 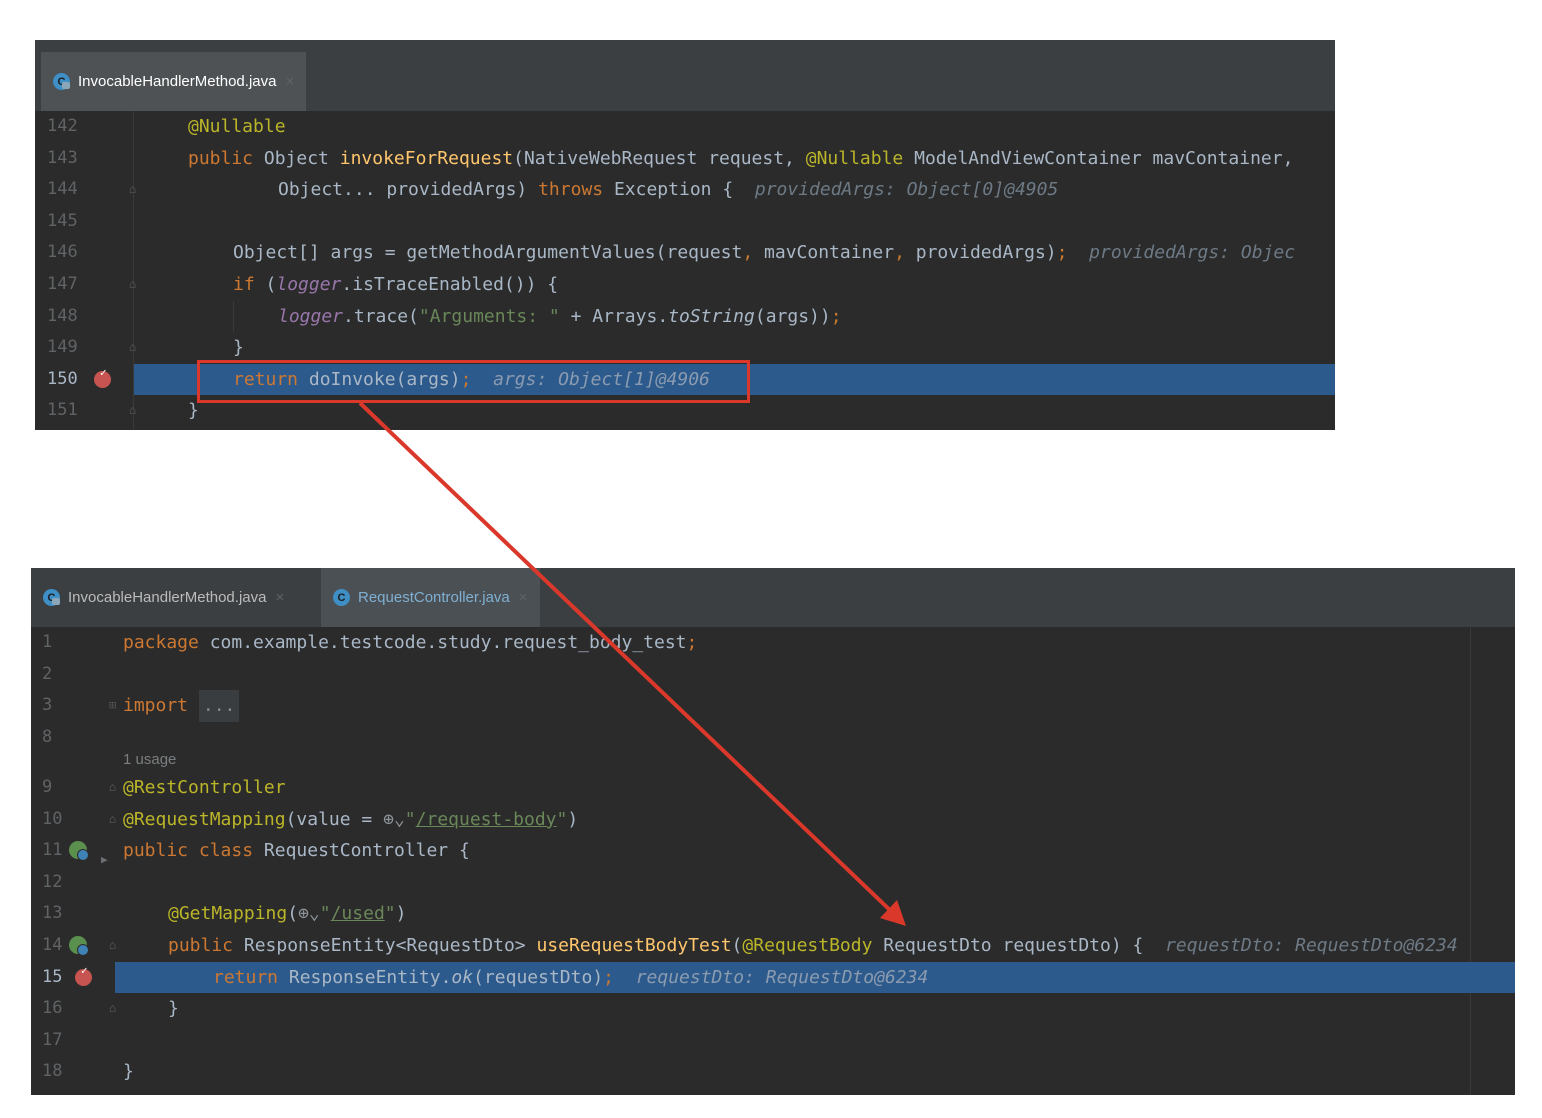 I want to click on usage-hint-row: 1 usage, so click(x=773, y=761).